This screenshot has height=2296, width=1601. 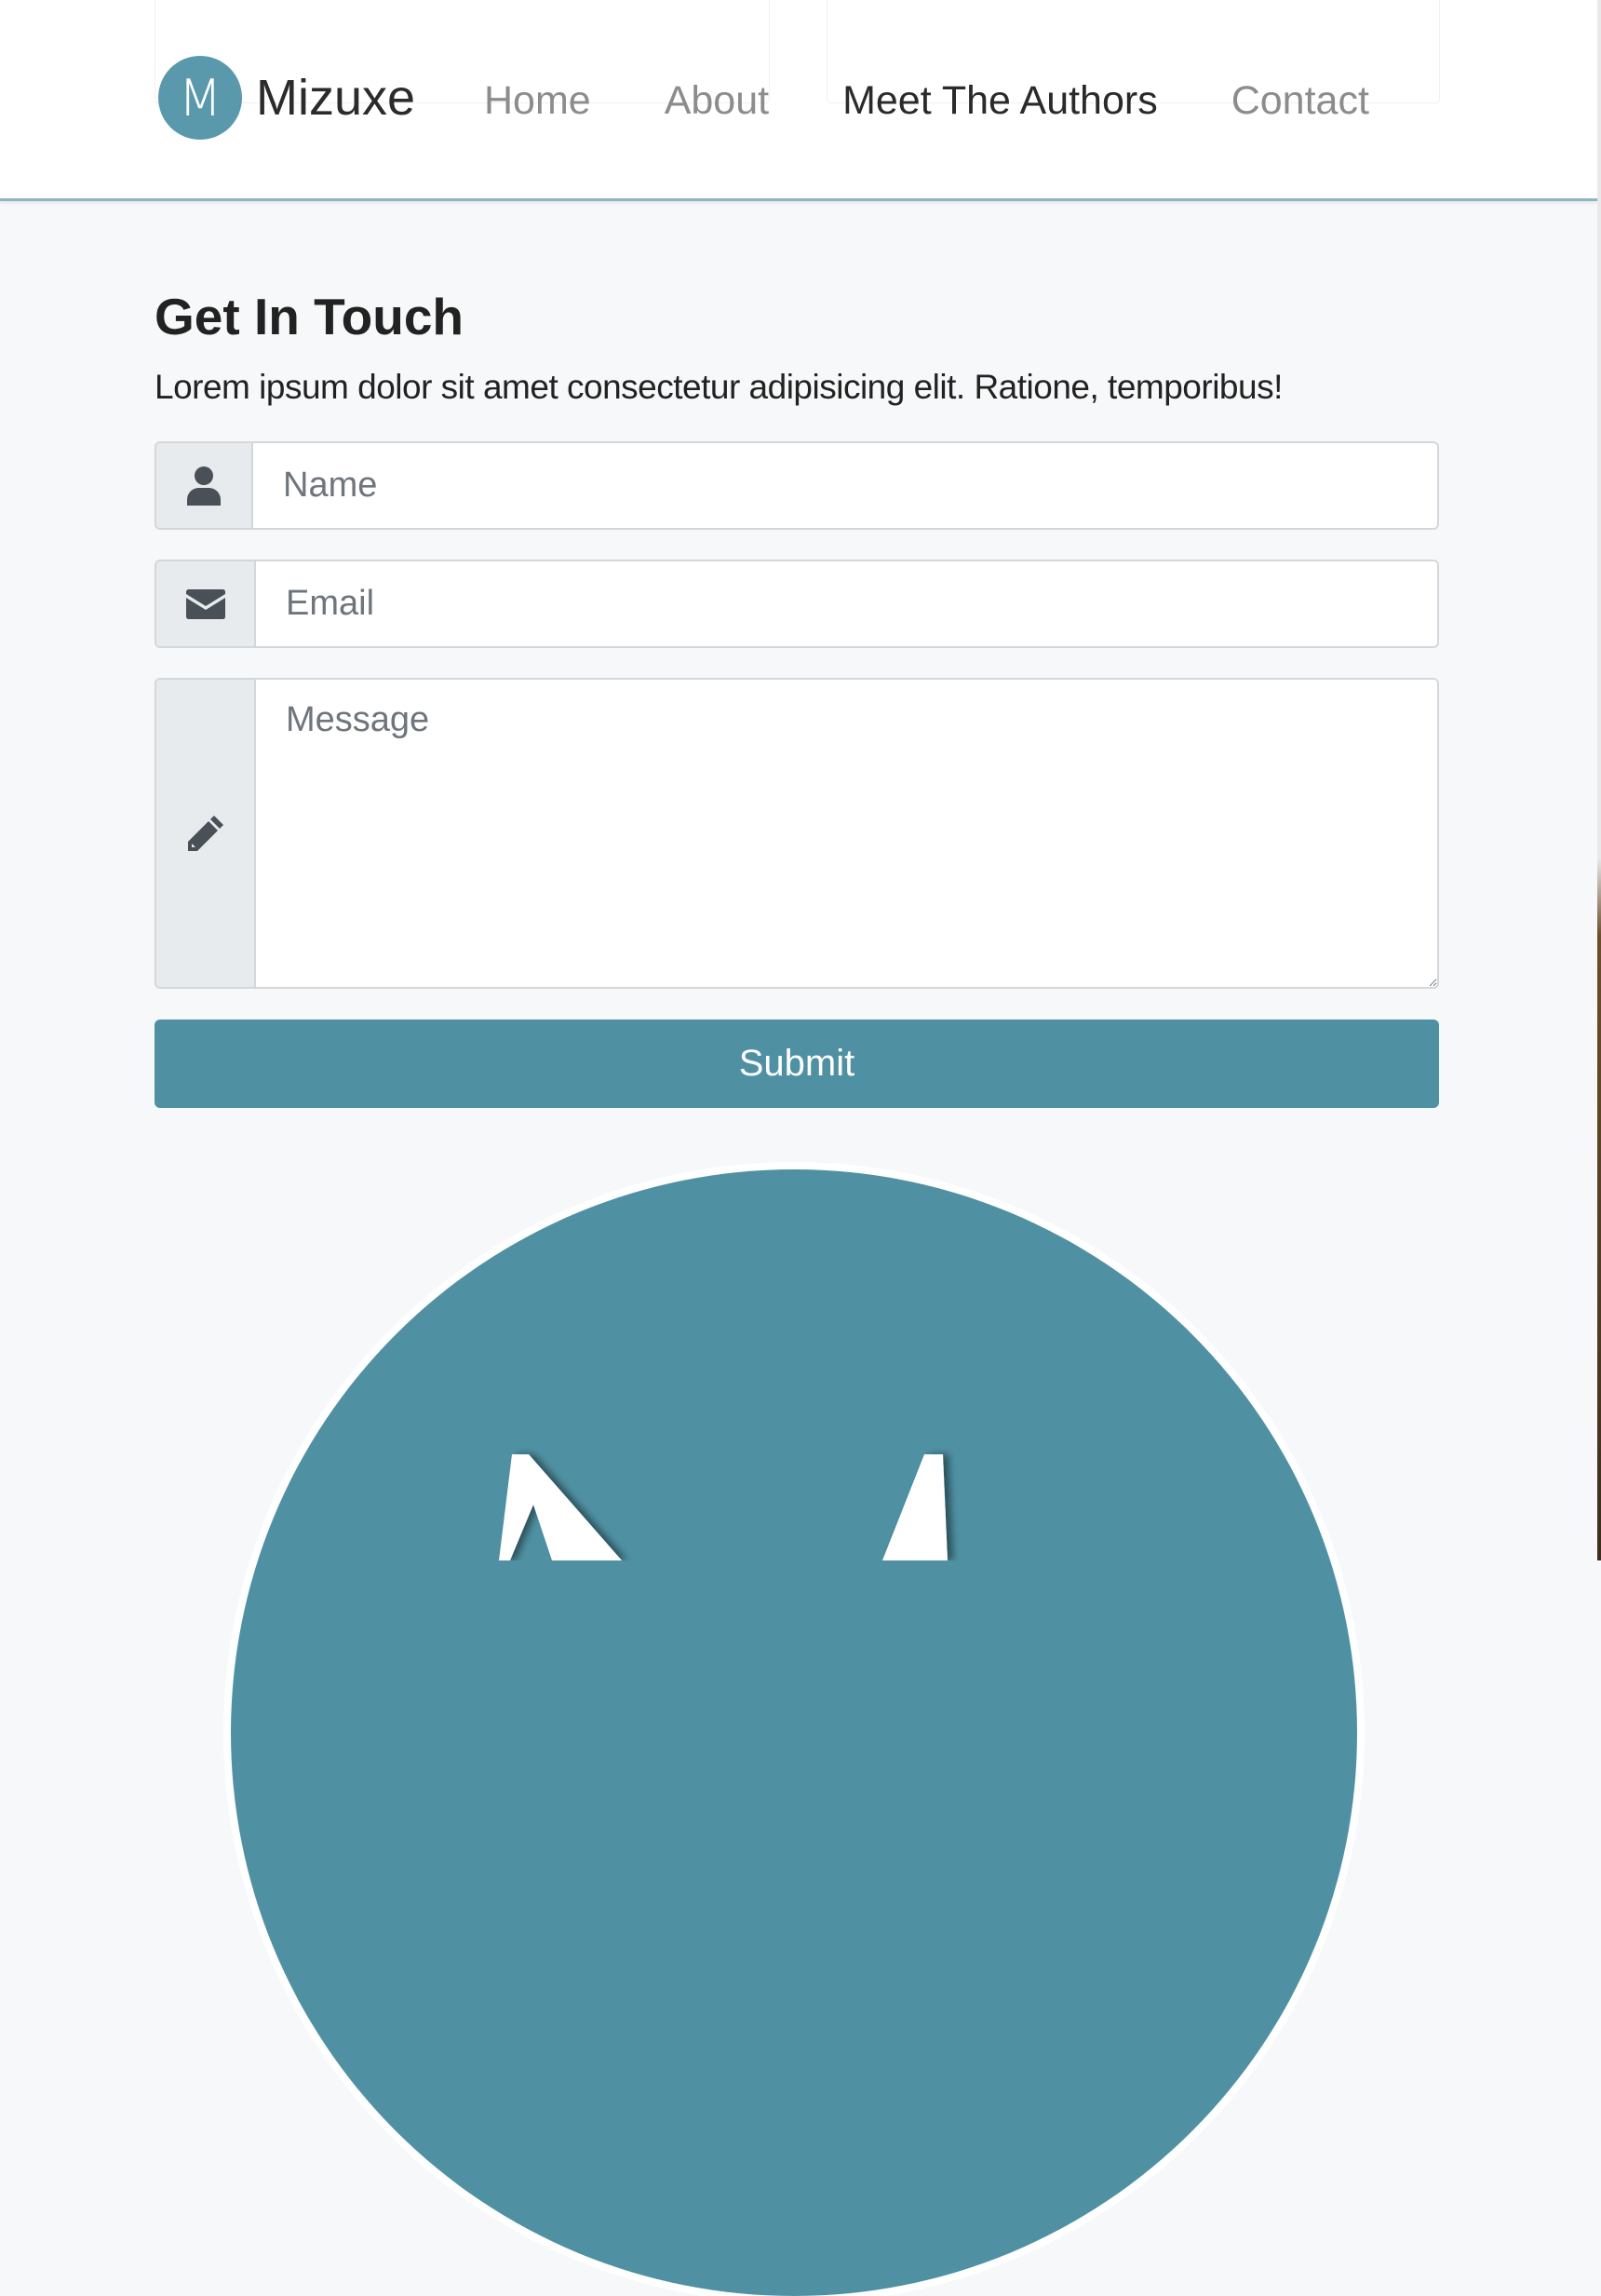 I want to click on envelope-icon, so click(x=205, y=603).